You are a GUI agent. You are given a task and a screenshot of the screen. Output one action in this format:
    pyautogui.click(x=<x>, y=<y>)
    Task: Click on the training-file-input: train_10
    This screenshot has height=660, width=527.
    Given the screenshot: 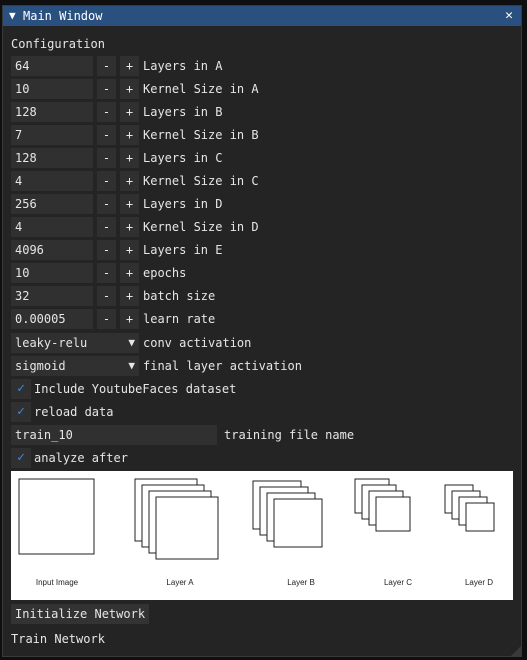 What is the action you would take?
    pyautogui.click(x=114, y=435)
    